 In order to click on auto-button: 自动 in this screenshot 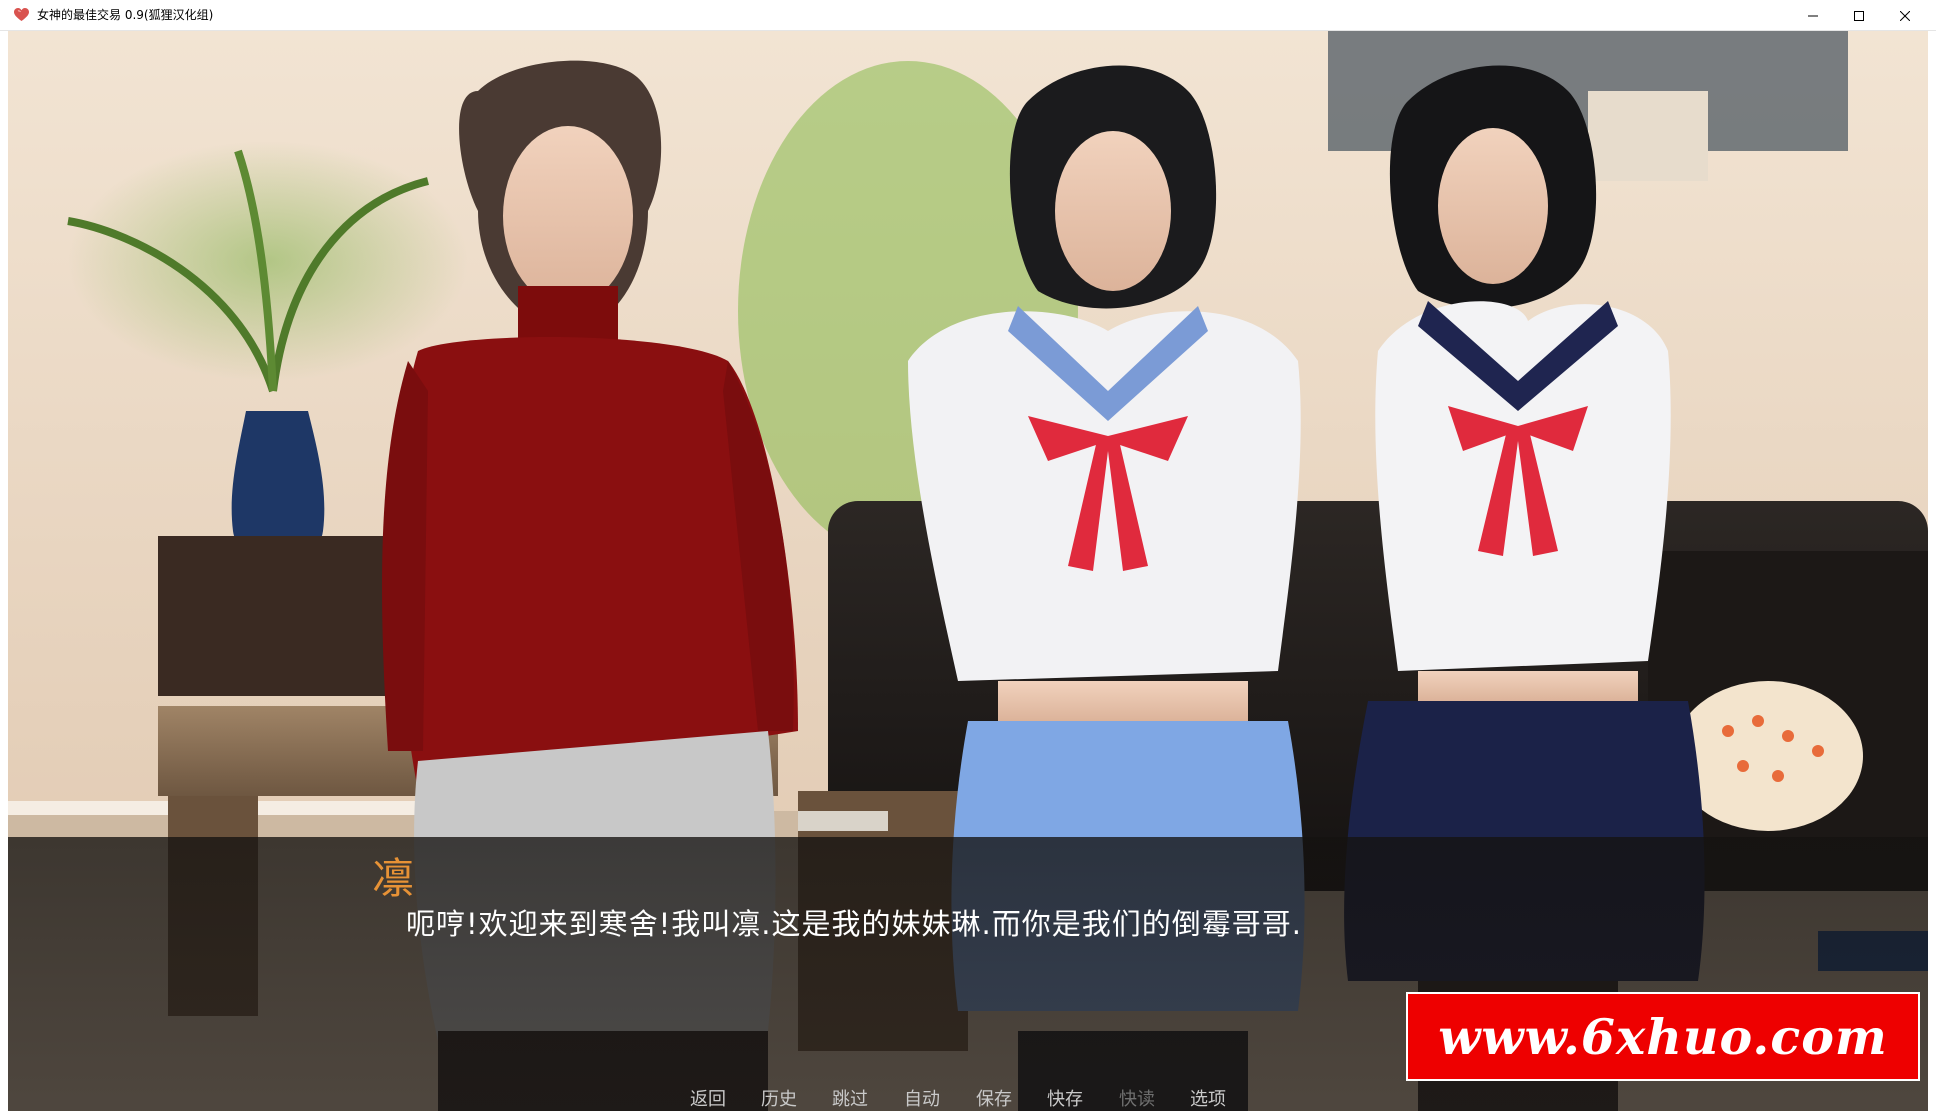, I will do `click(922, 1100)`.